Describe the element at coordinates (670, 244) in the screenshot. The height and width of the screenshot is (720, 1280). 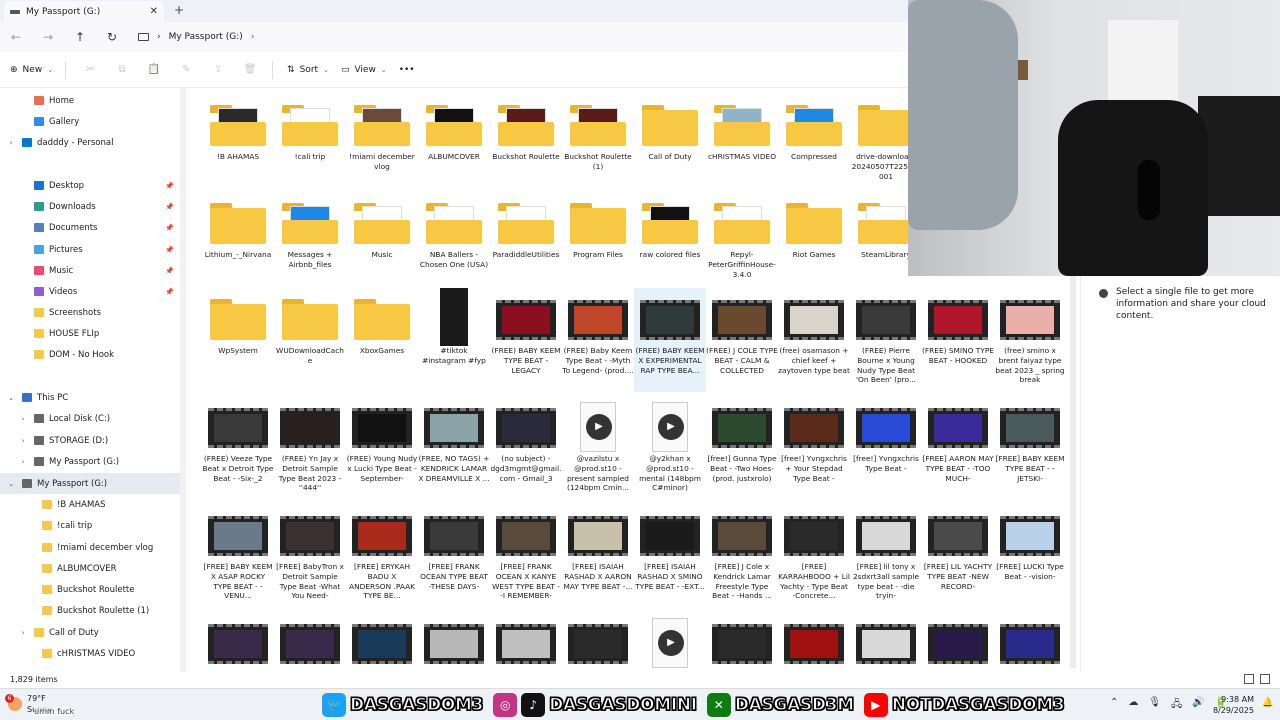
I see `folder-item: raw colored files` at that location.